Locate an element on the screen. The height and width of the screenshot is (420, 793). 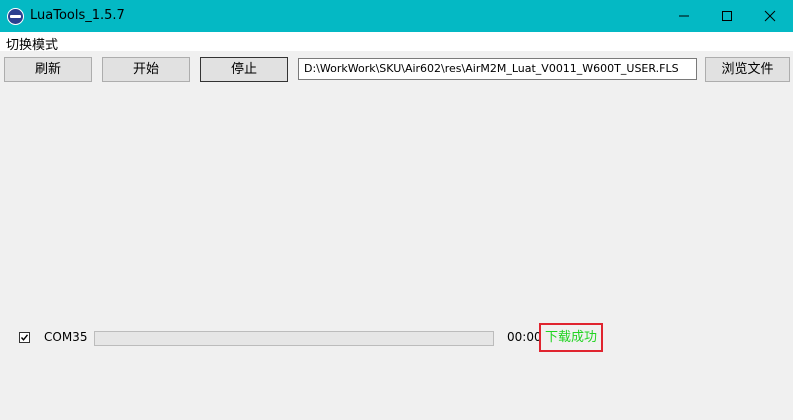
device-checkbox is located at coordinates (24, 337).